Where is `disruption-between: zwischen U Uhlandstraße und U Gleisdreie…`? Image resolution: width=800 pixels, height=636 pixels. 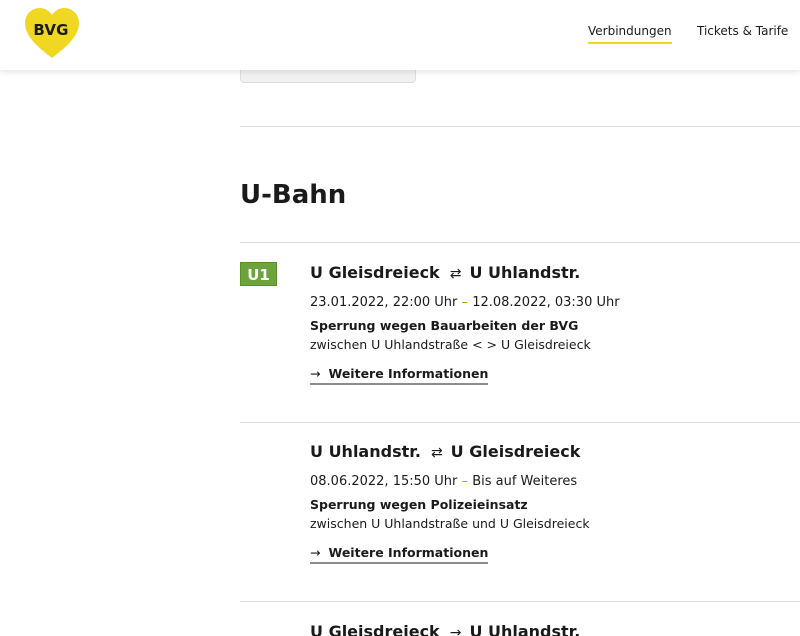 disruption-between: zwischen U Uhlandstraße und U Gleisdreie… is located at coordinates (450, 523).